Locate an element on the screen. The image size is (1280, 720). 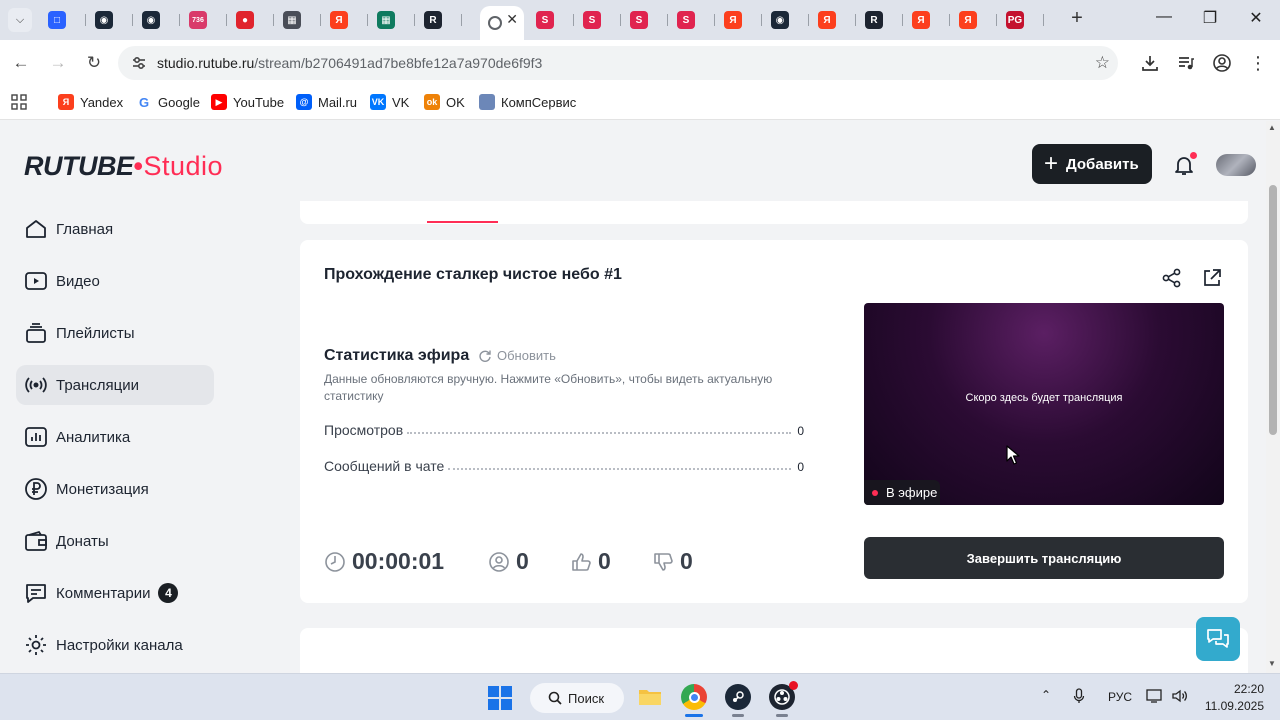
bookmark-item: @ Mail.ru is located at coordinates (326, 102).